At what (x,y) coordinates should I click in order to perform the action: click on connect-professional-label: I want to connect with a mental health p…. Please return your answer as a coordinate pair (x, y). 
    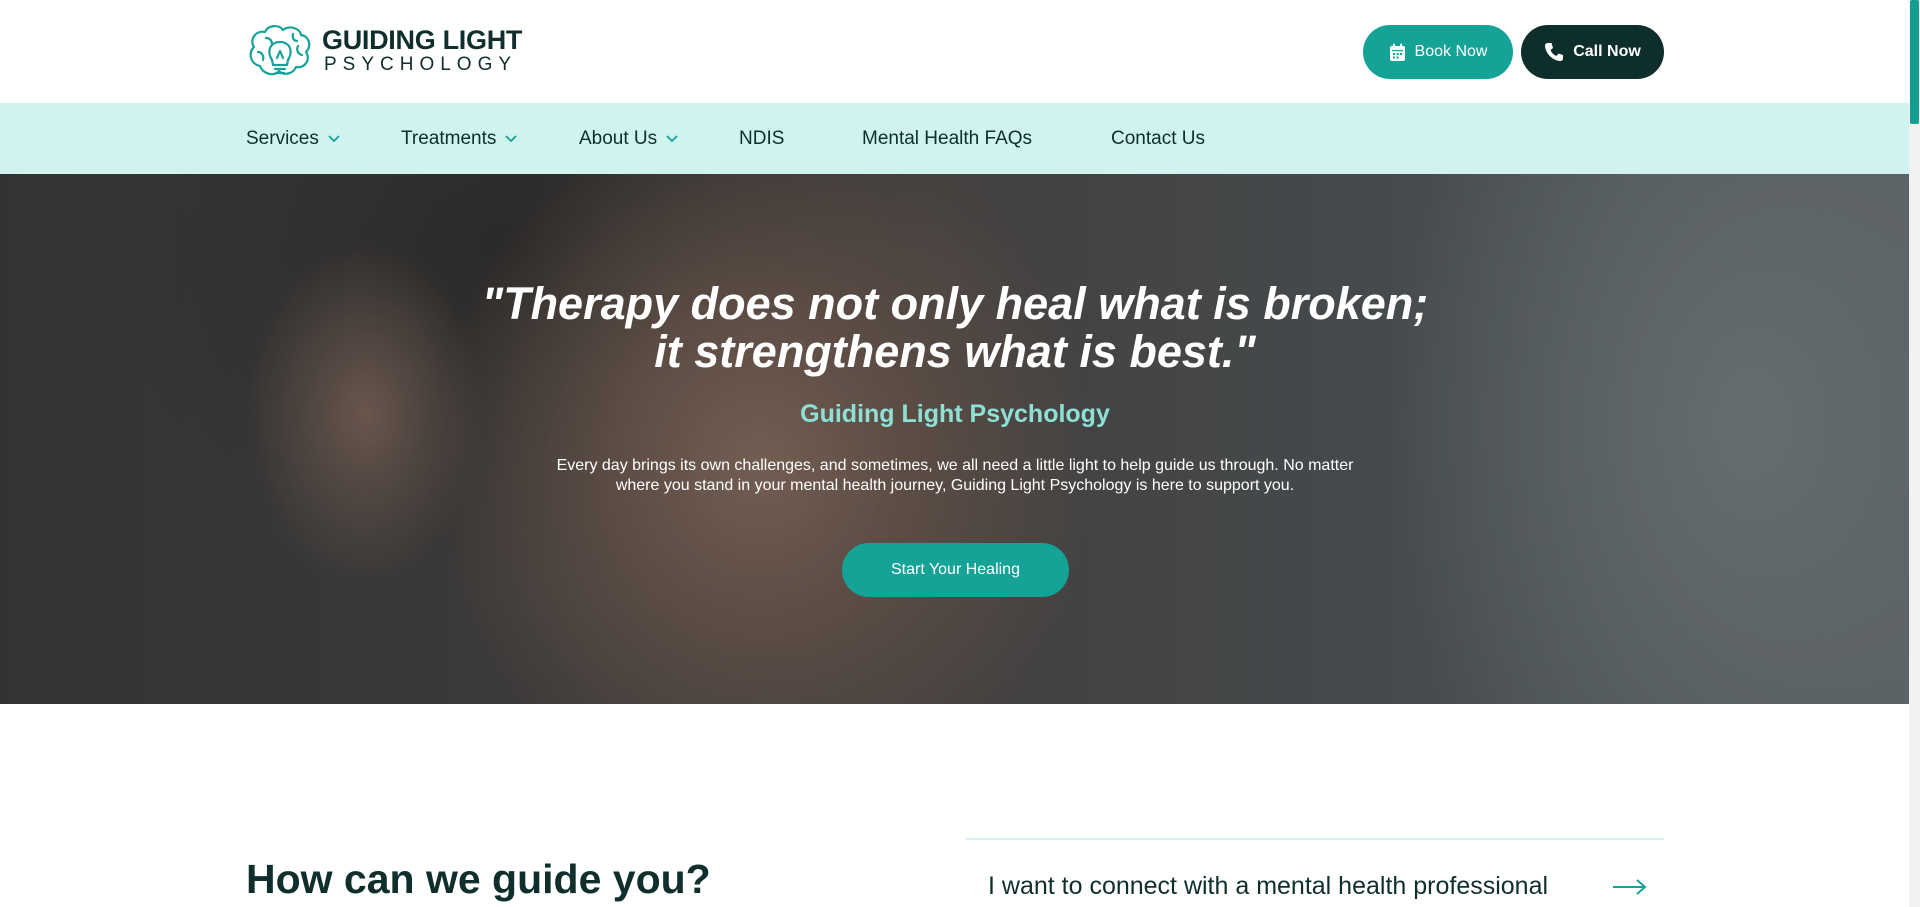
    Looking at the image, I should click on (1268, 886).